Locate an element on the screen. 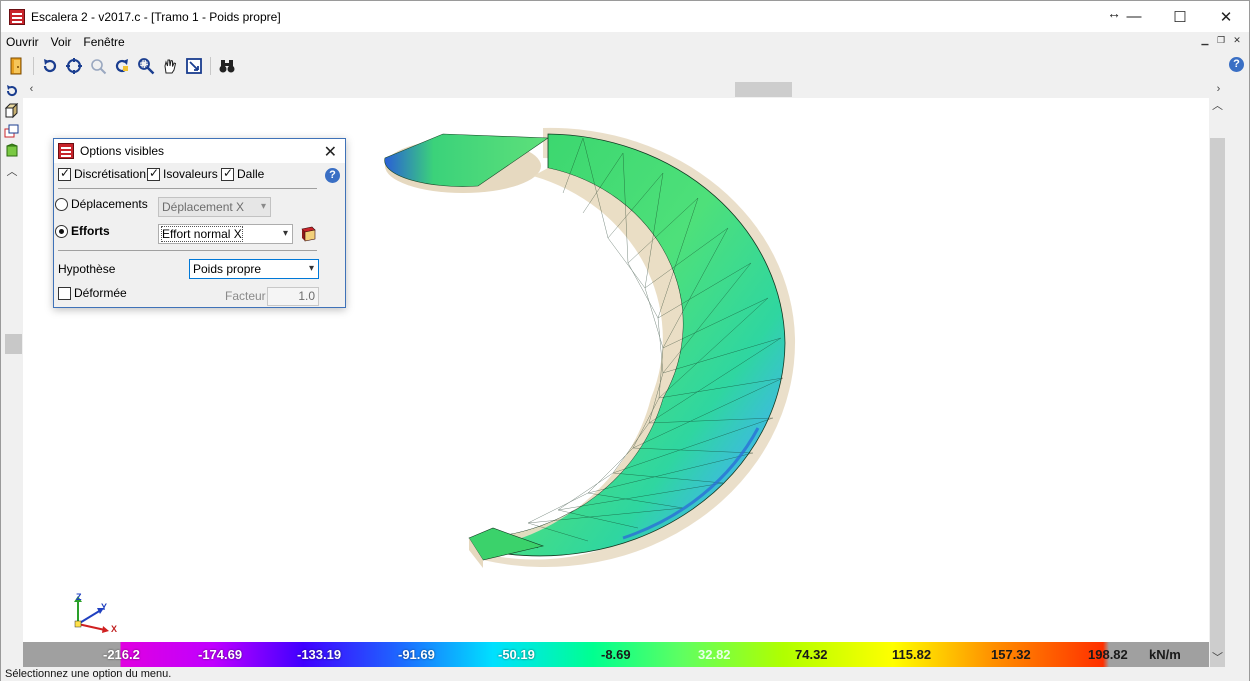 The width and height of the screenshot is (1250, 681). book-icon is located at coordinates (308, 234).